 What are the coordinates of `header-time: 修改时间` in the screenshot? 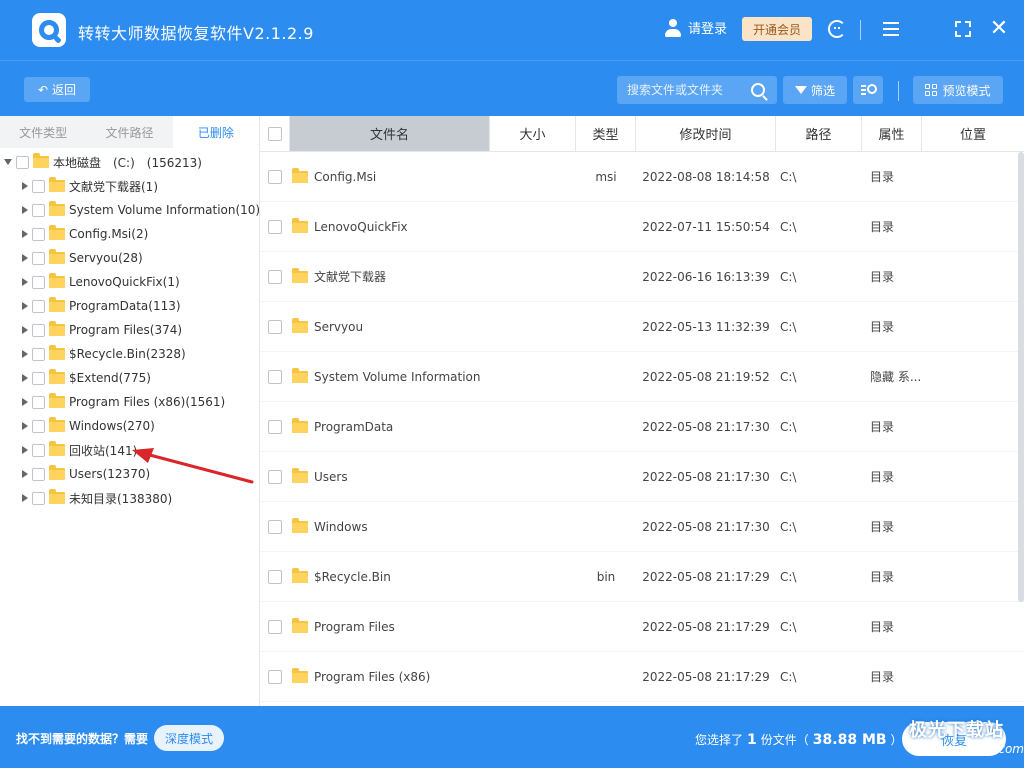 It's located at (706, 133).